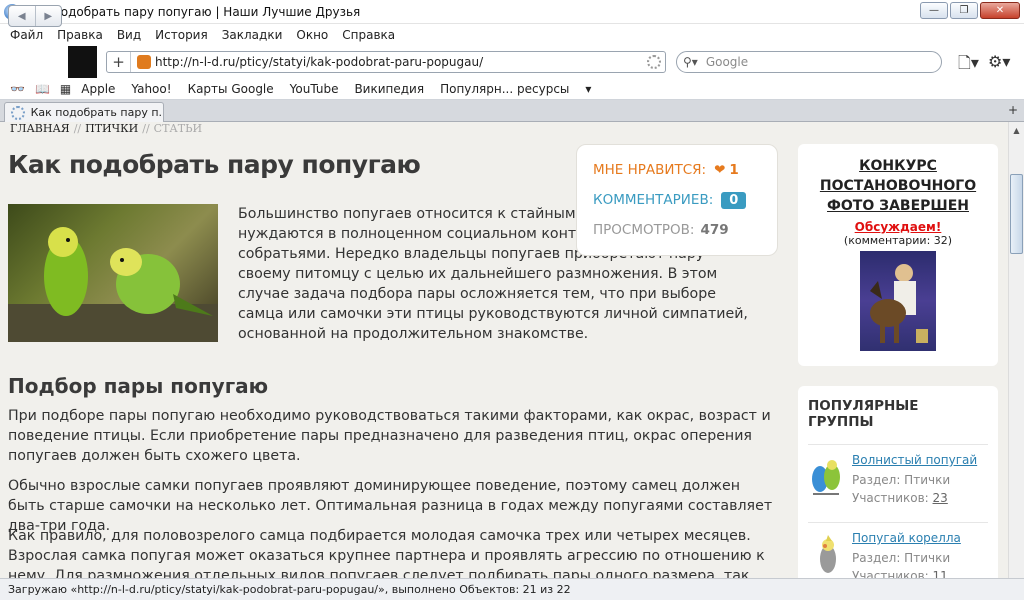 Image resolution: width=1024 pixels, height=600 pixels. What do you see at coordinates (650, 170) in the screenshot?
I see `likes-label: МНЕ НРАВИТСЯ:` at bounding box center [650, 170].